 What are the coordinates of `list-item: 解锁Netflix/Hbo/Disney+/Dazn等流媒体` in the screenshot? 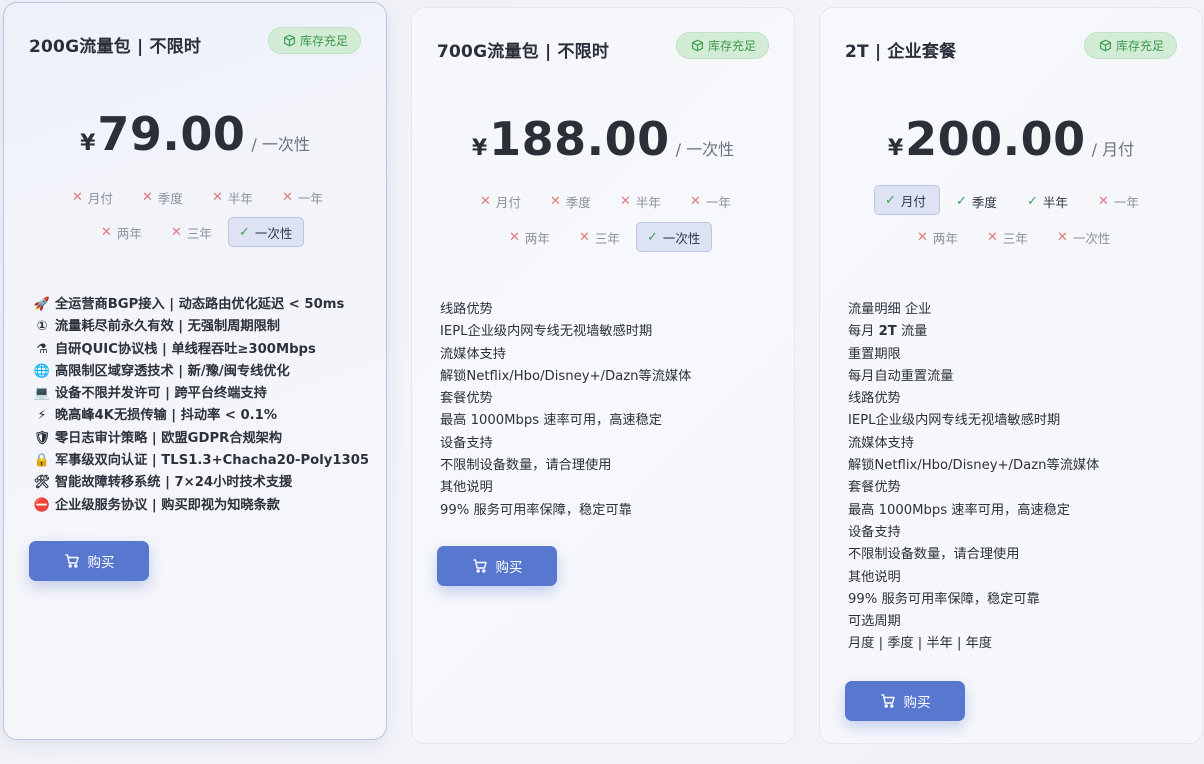 It's located at (566, 376).